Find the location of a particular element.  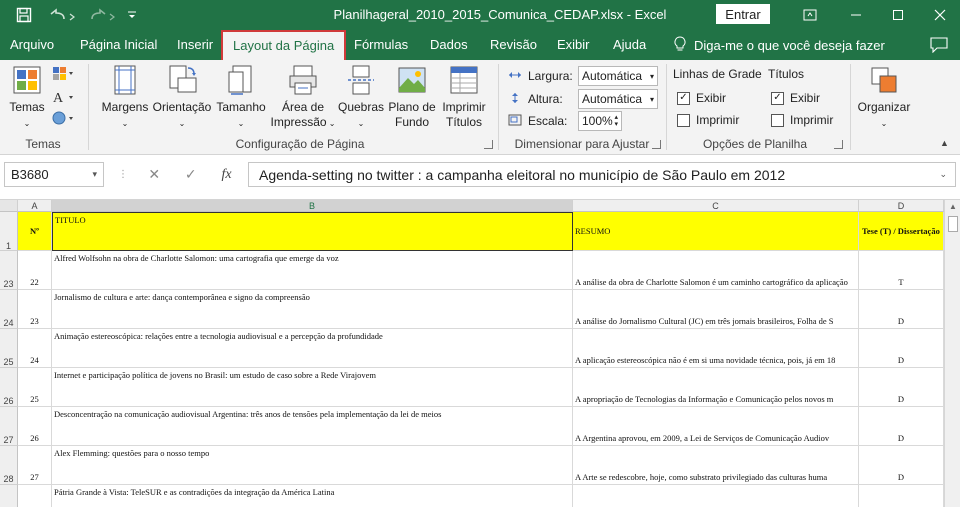

scroll-up-icon: ▲ is located at coordinates (952, 207).